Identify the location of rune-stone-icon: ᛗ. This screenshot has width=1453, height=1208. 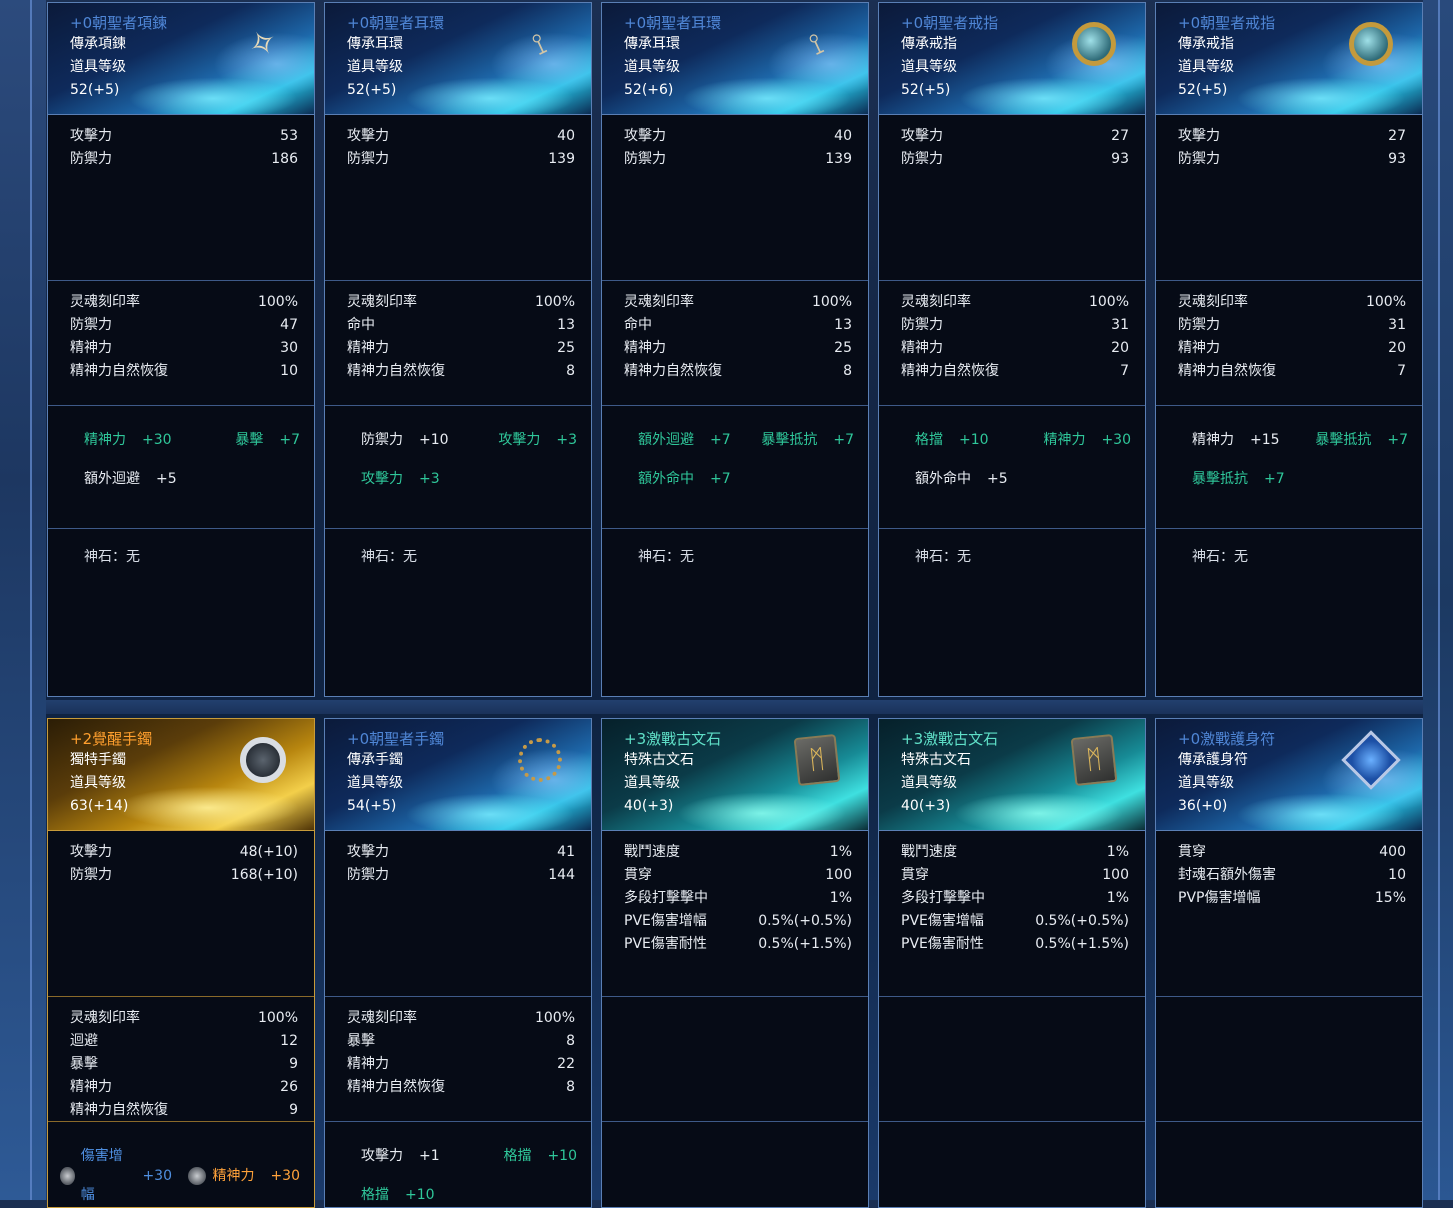
(1094, 760).